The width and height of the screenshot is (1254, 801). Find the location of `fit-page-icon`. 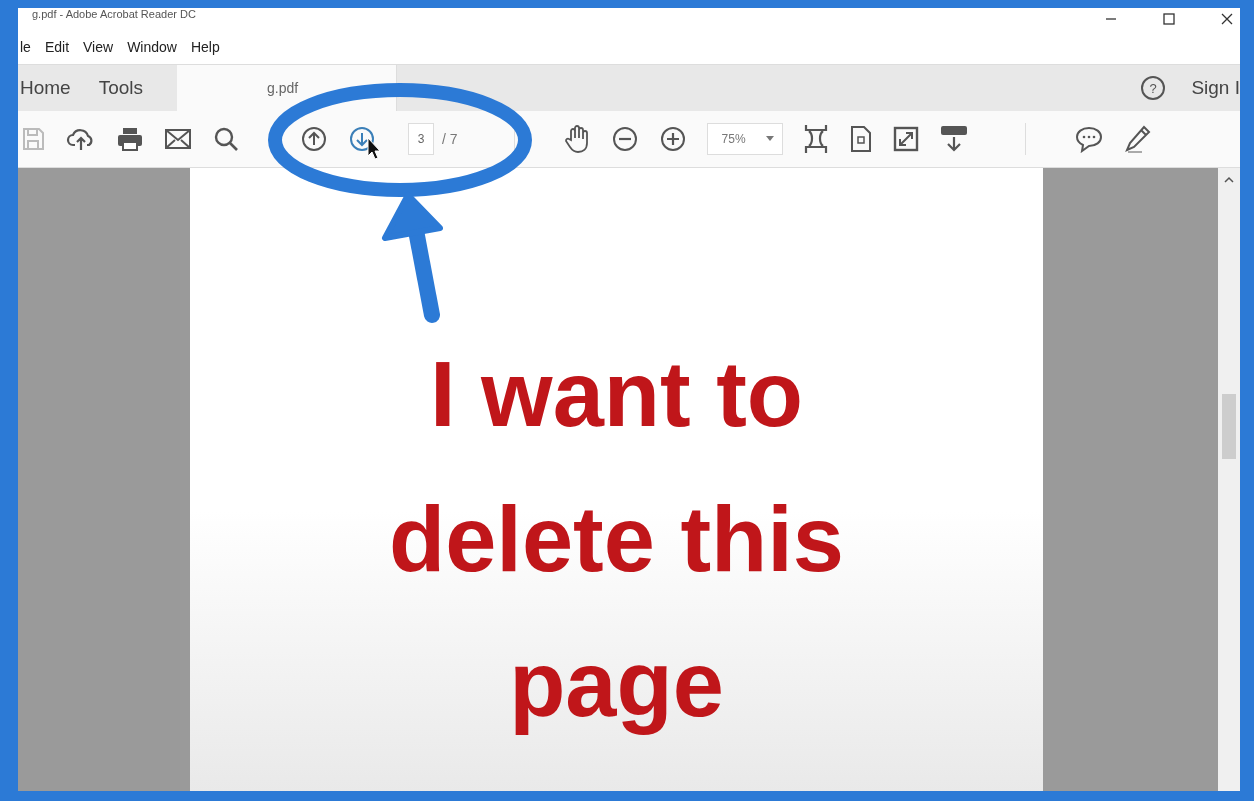

fit-page-icon is located at coordinates (815, 139).